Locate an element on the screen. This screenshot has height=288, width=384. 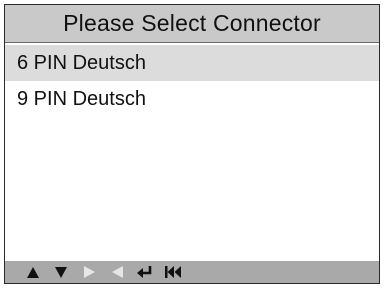
up-arrow-icon is located at coordinates (33, 272).